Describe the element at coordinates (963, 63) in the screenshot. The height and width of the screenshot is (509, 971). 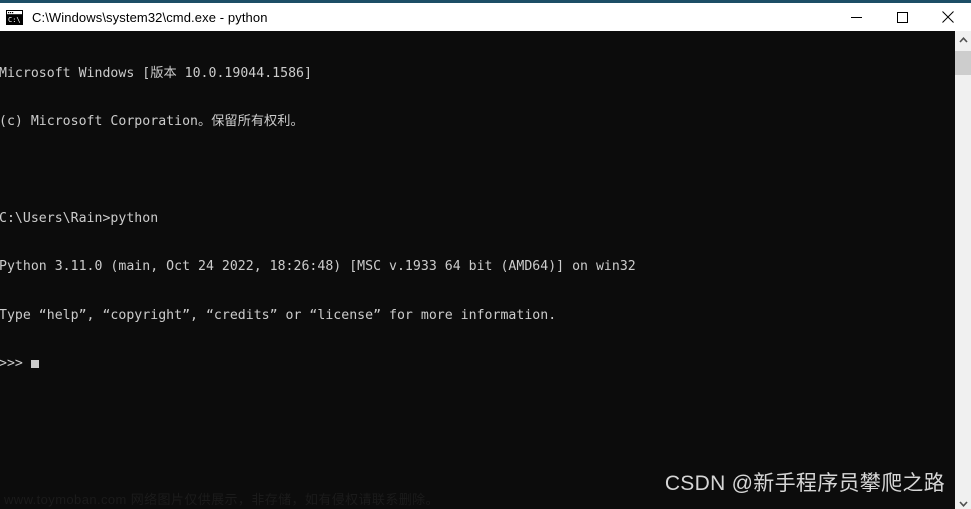
I see `scrollbar-thumb` at that location.